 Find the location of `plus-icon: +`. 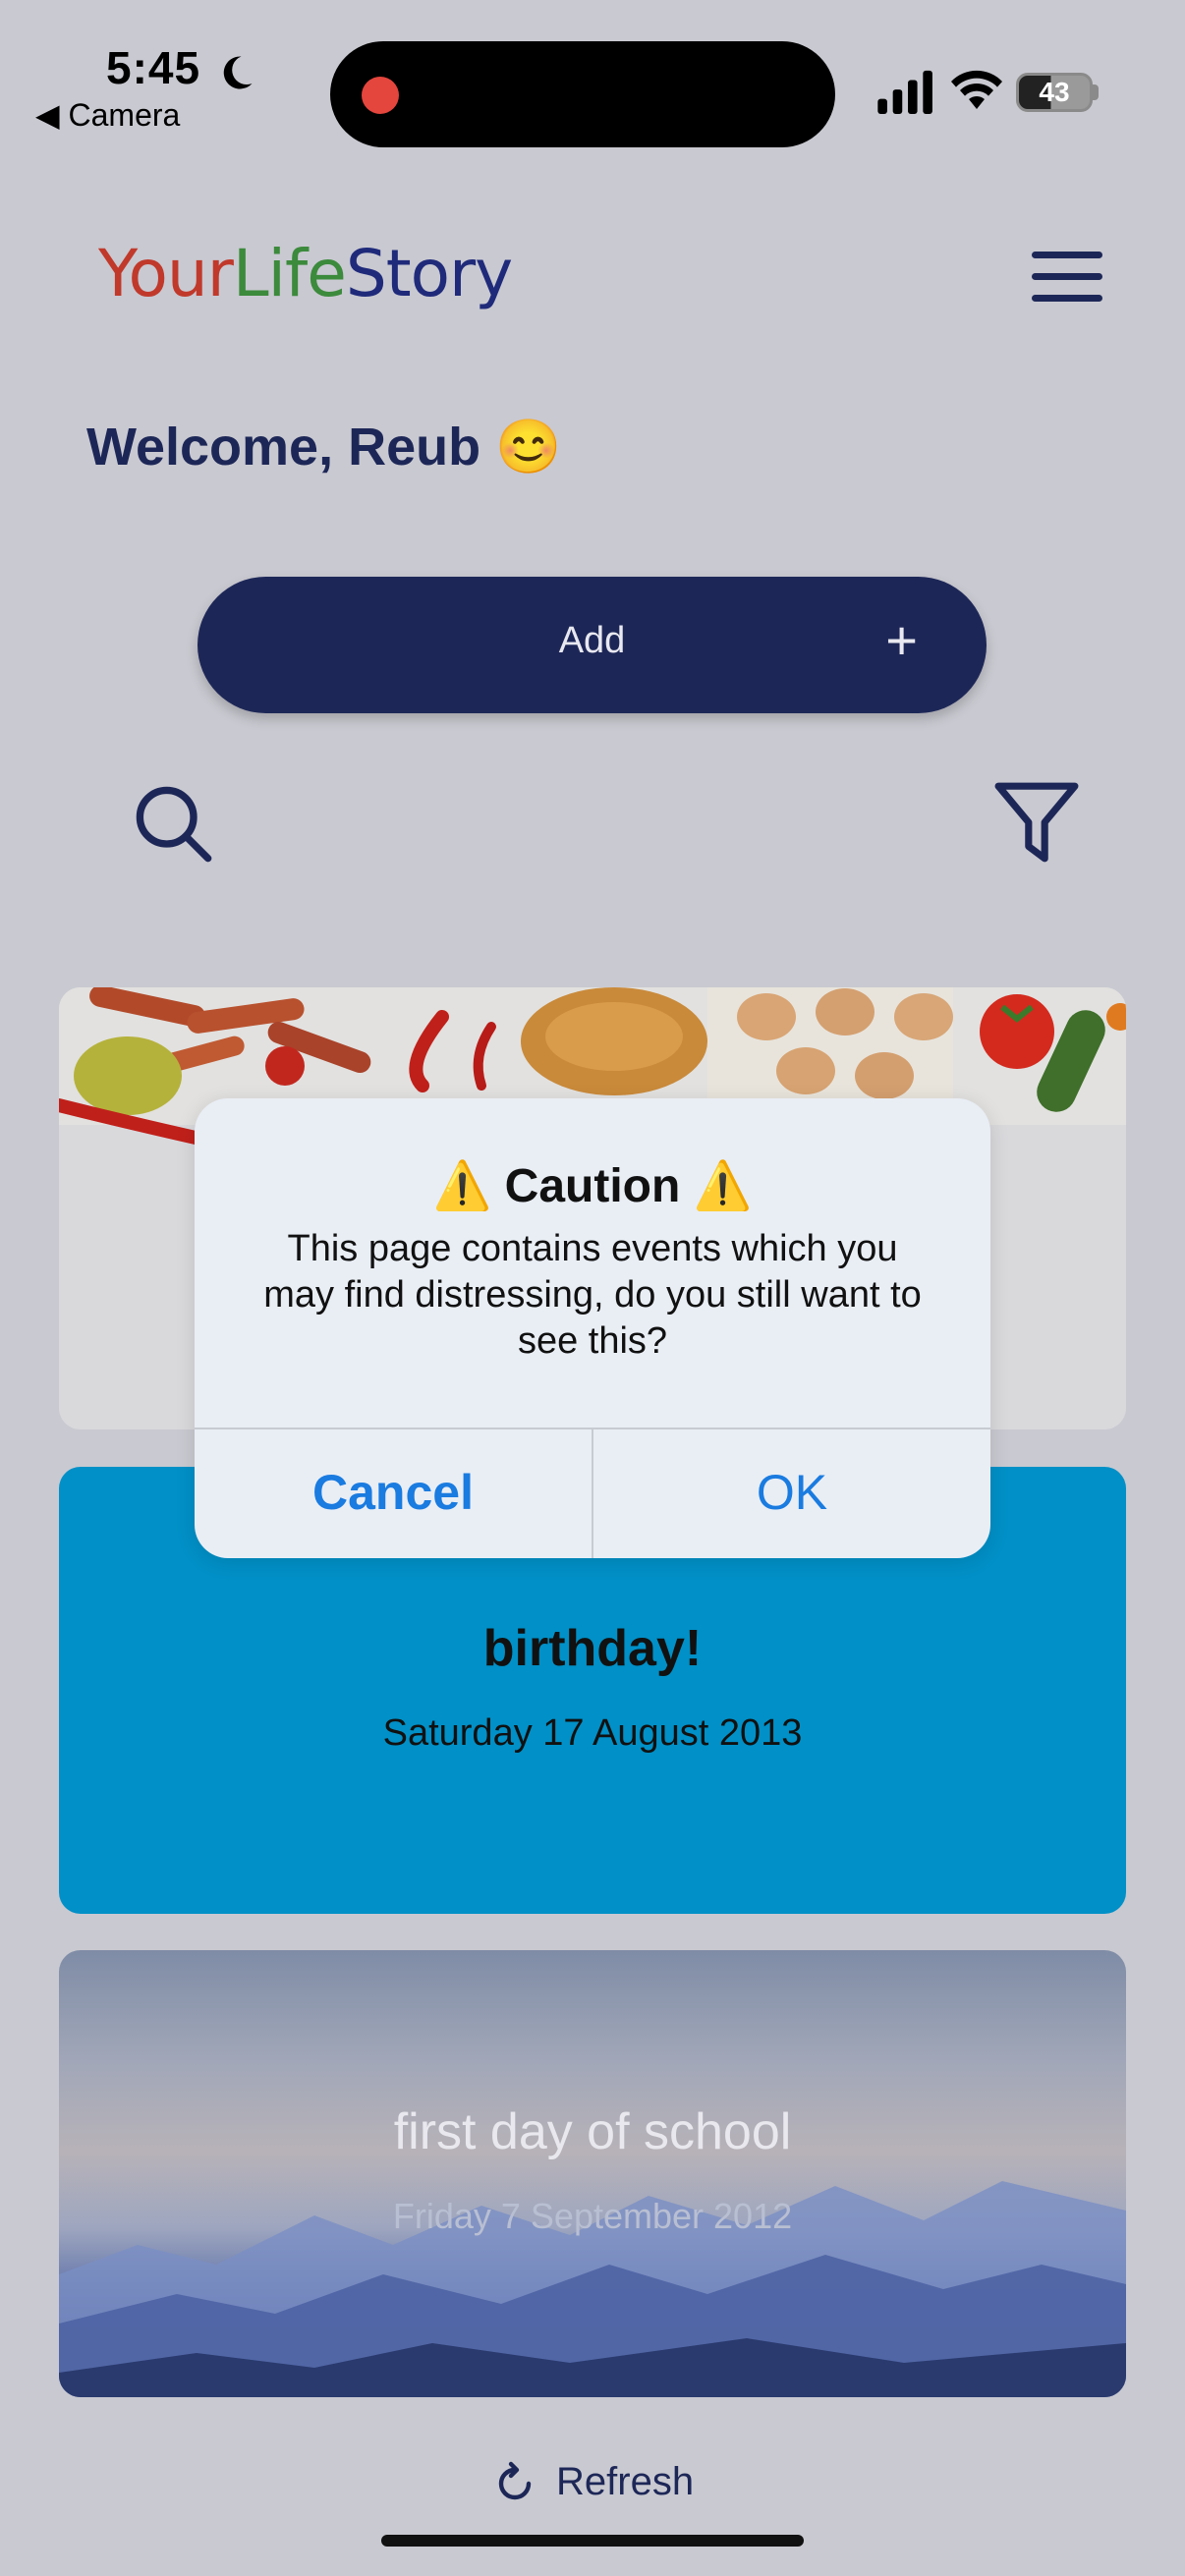

plus-icon: + is located at coordinates (902, 640).